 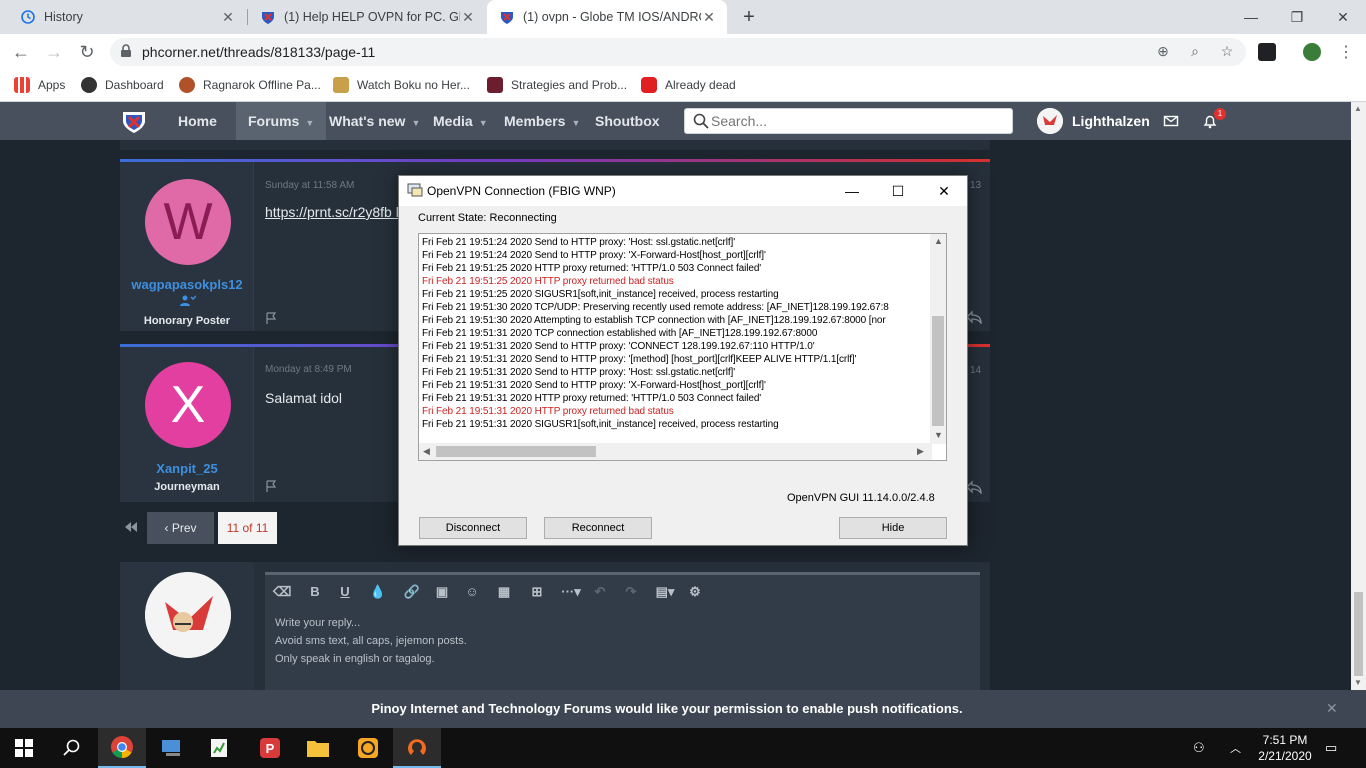 What do you see at coordinates (1163, 52) in the screenshot?
I see `install-icon: ⊕` at bounding box center [1163, 52].